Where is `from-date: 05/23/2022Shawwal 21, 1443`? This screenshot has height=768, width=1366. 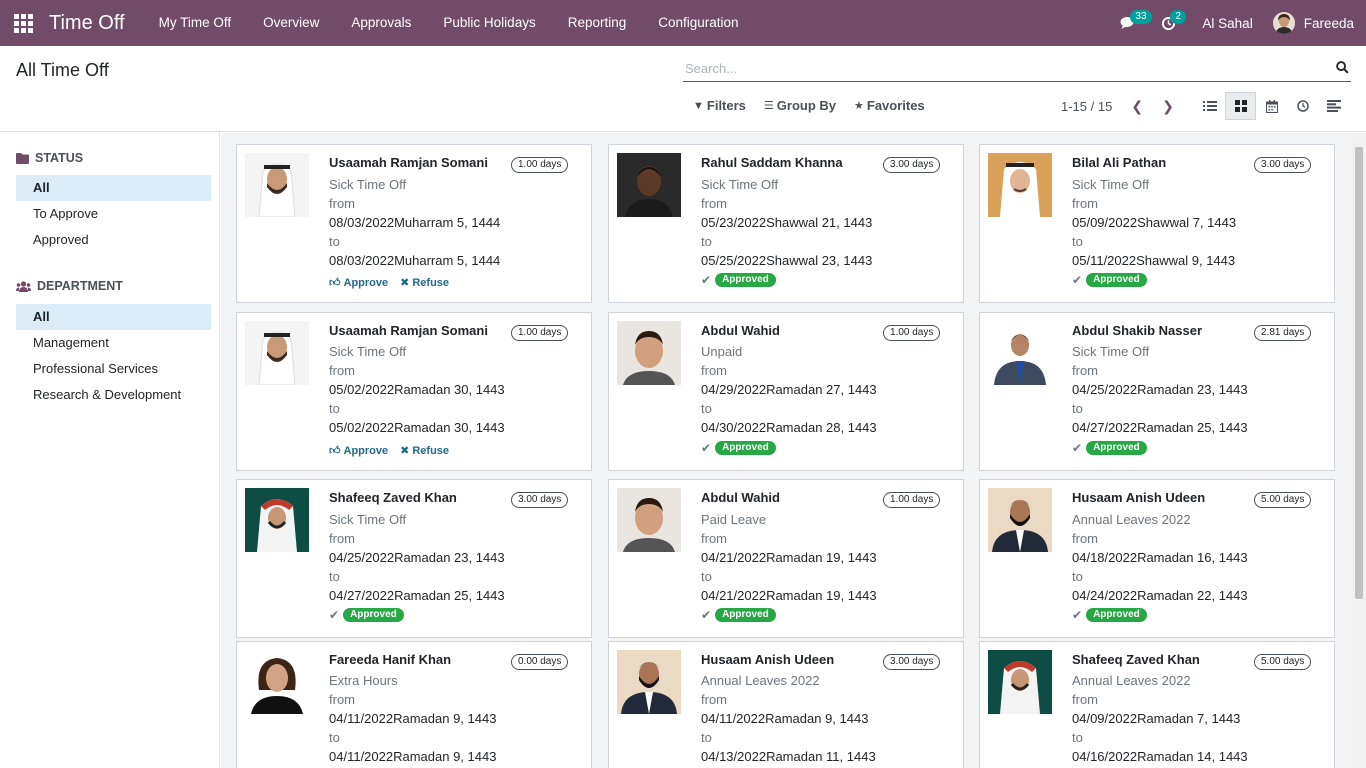 from-date: 05/23/2022Shawwal 21, 1443 is located at coordinates (787, 222).